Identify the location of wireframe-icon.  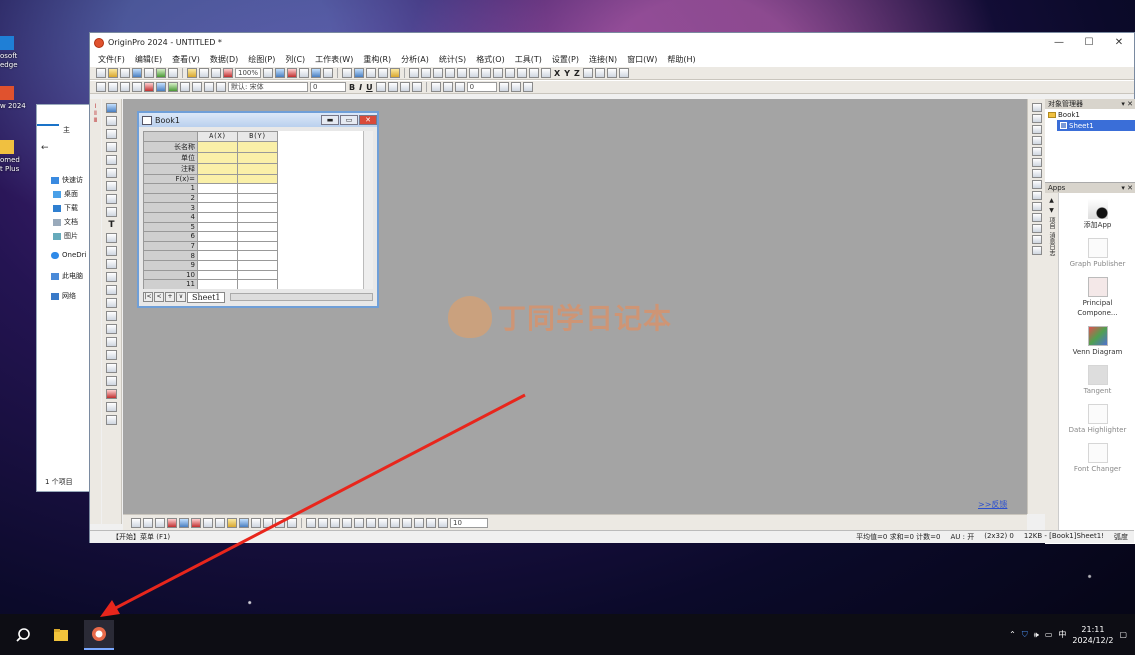
(256, 522).